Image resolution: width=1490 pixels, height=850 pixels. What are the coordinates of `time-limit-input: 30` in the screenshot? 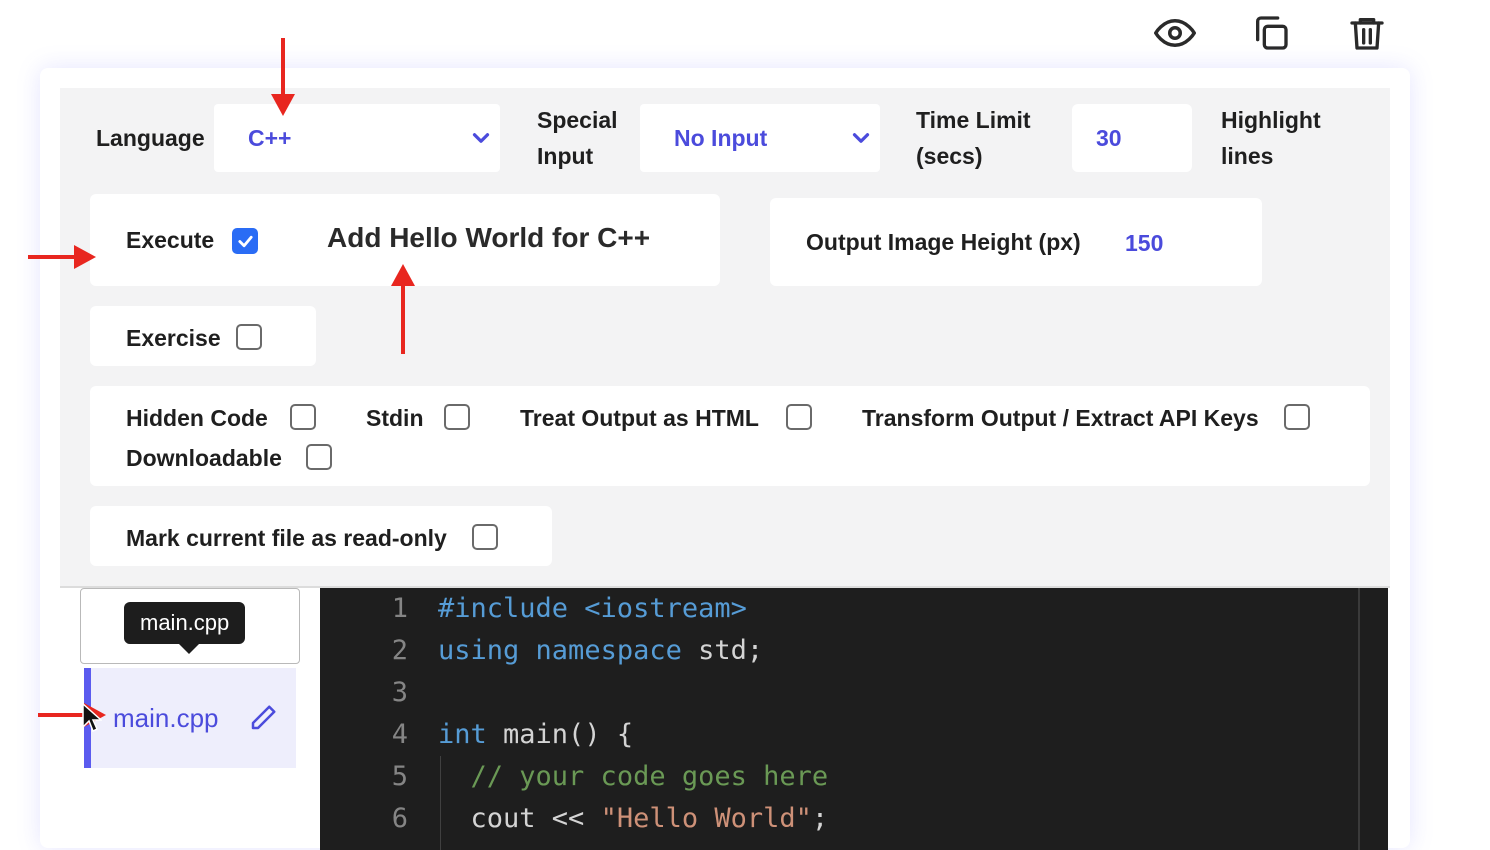 It's located at (1132, 138).